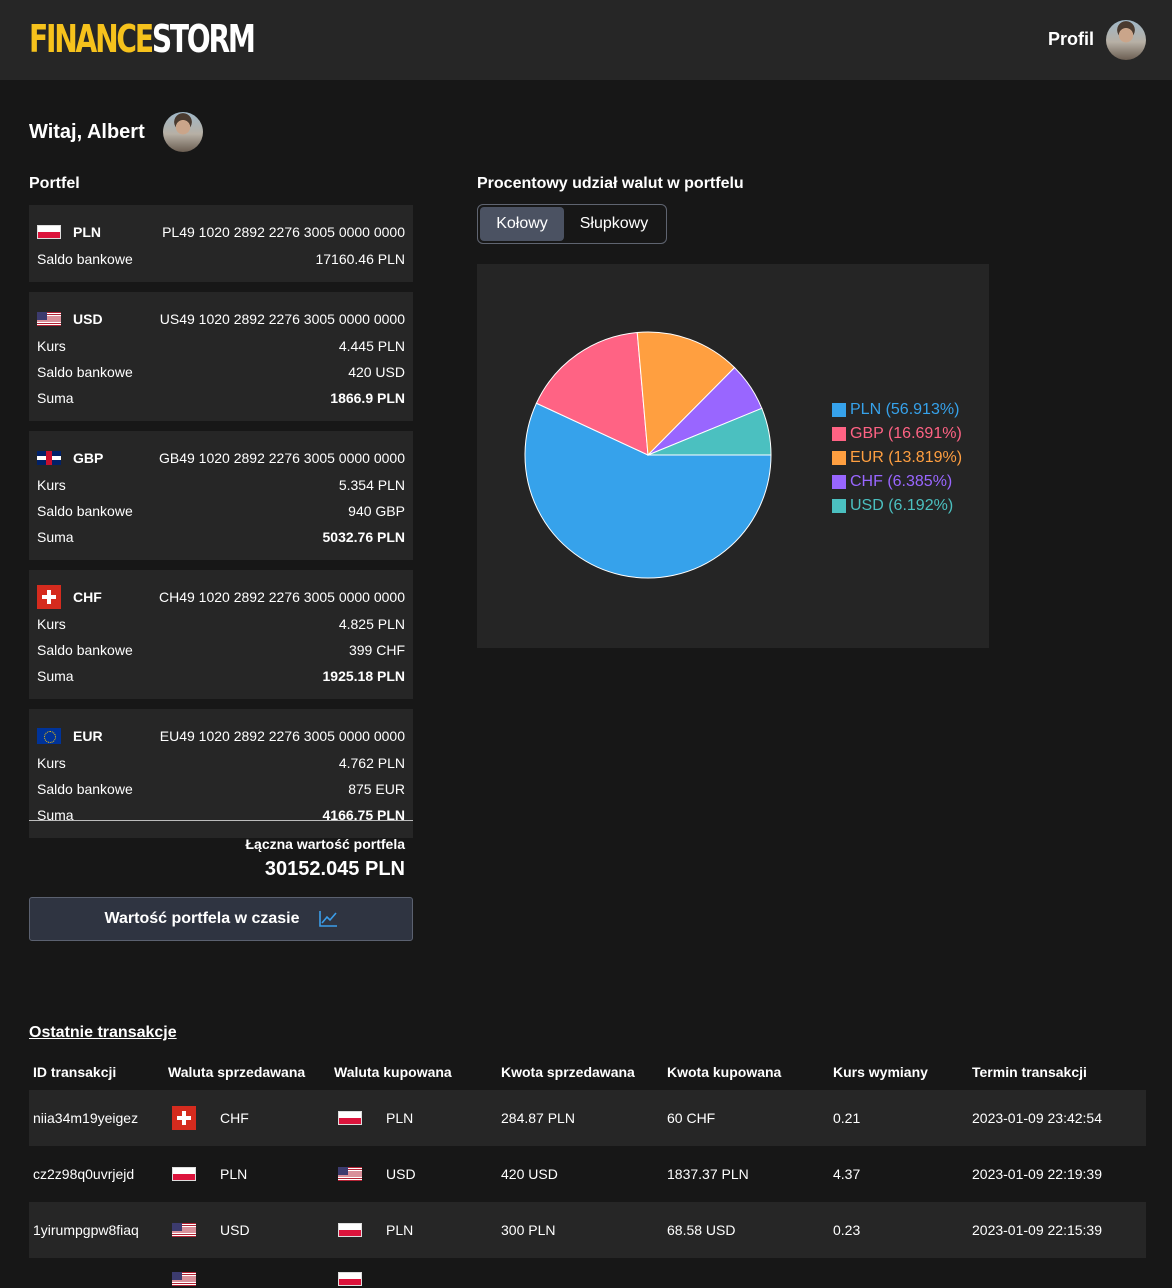 The height and width of the screenshot is (1288, 1172). I want to click on rate-value: 5.354 PLN, so click(371, 485).